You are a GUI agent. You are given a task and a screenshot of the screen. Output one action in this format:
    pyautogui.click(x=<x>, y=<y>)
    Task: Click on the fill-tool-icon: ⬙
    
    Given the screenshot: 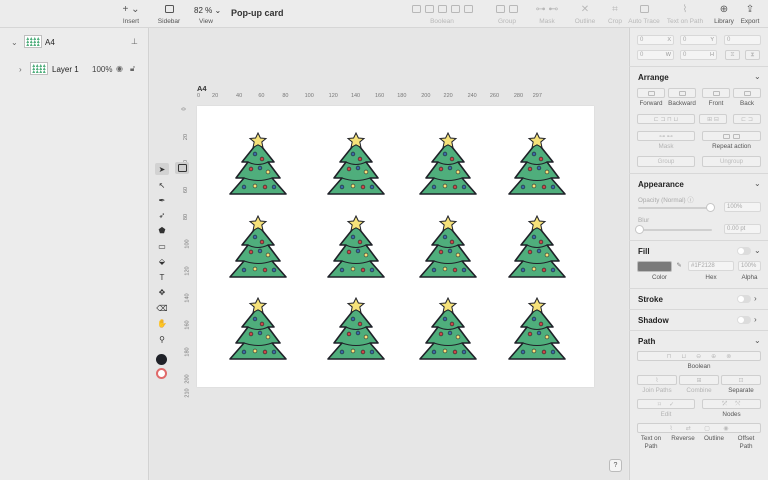 What is the action you would take?
    pyautogui.click(x=162, y=261)
    